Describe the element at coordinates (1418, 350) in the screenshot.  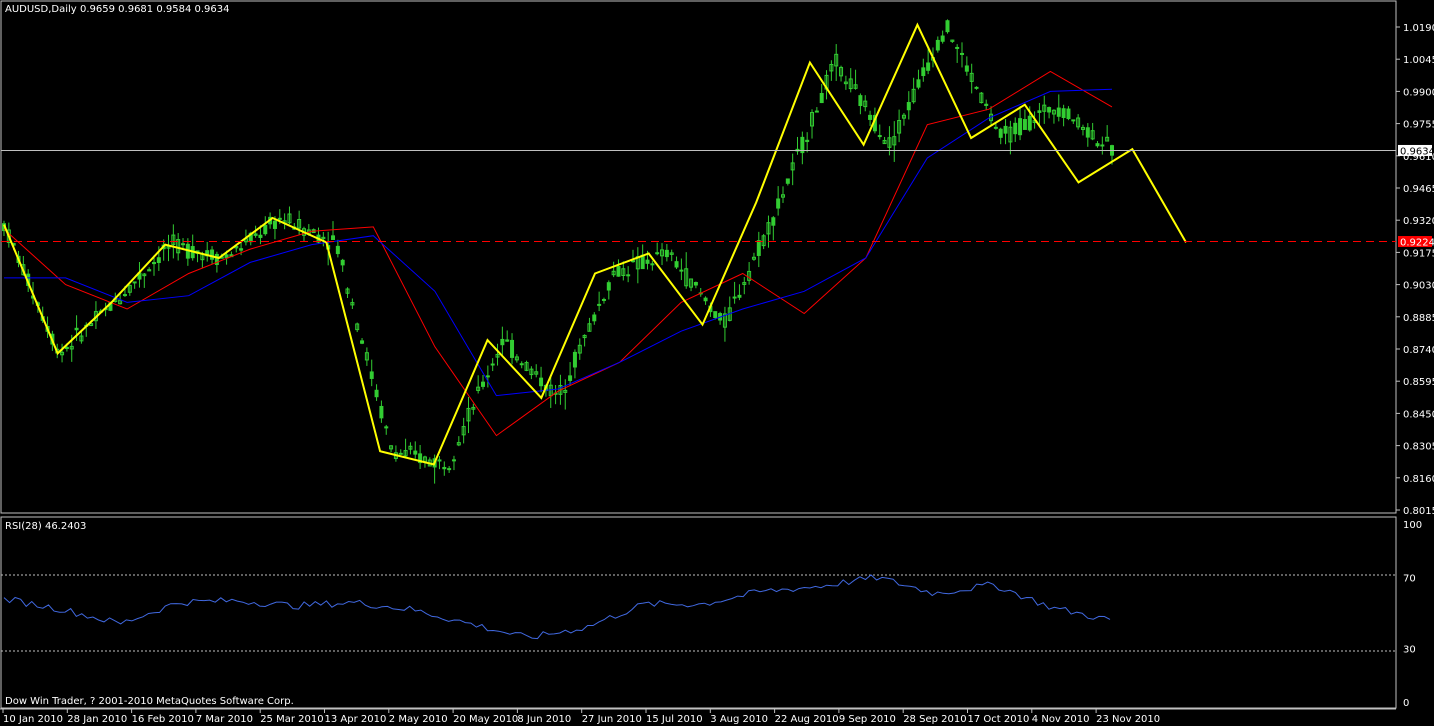
I see `y-tick-label: 0.8740` at that location.